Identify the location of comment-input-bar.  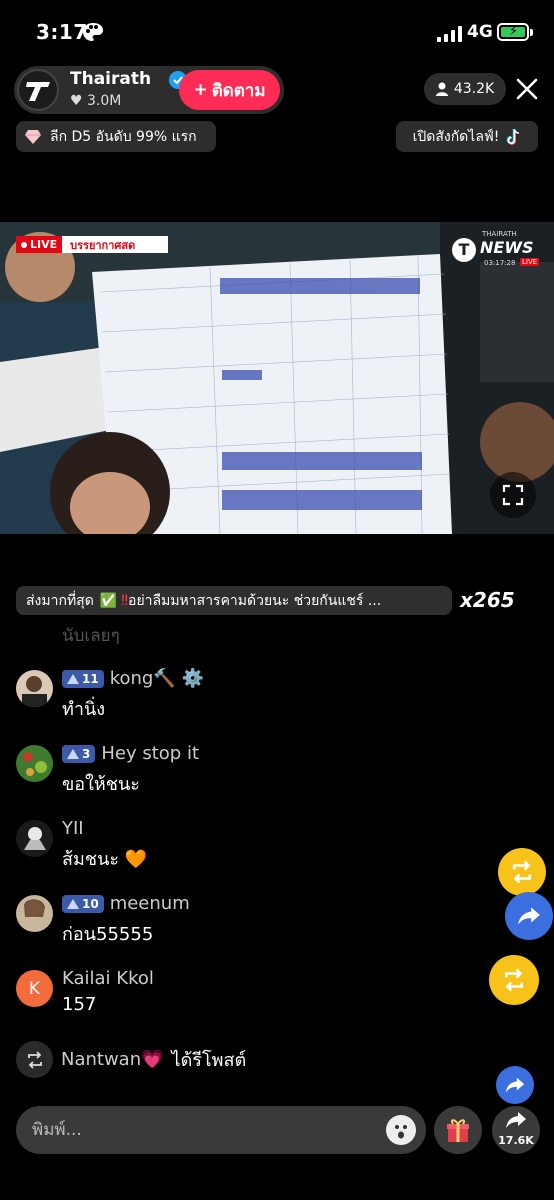
(221, 1130).